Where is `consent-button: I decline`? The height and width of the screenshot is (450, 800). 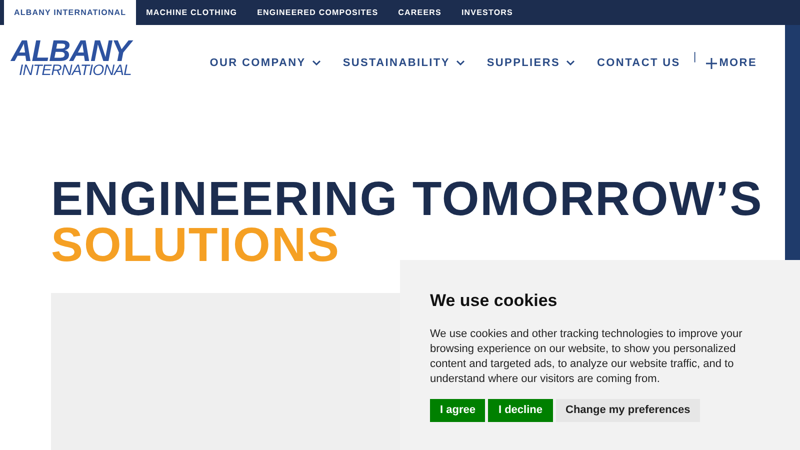 consent-button: I decline is located at coordinates (520, 410).